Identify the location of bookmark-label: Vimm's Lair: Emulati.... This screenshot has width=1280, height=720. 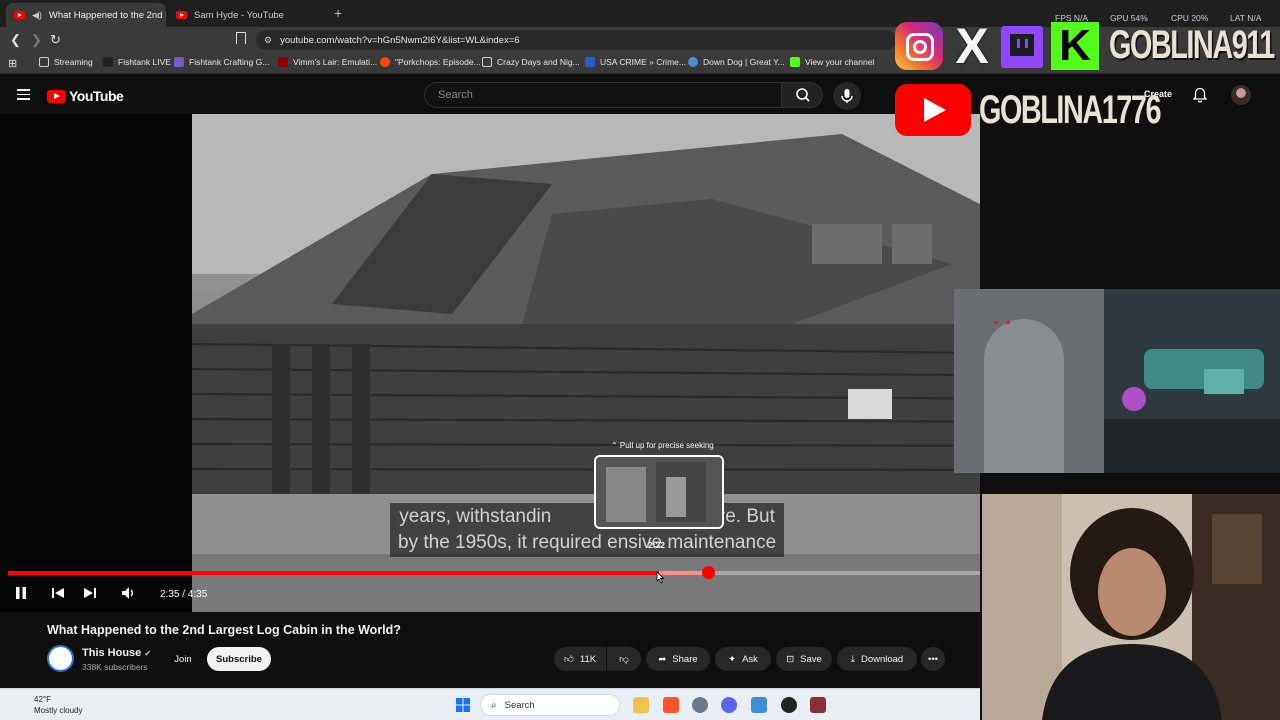
(335, 62).